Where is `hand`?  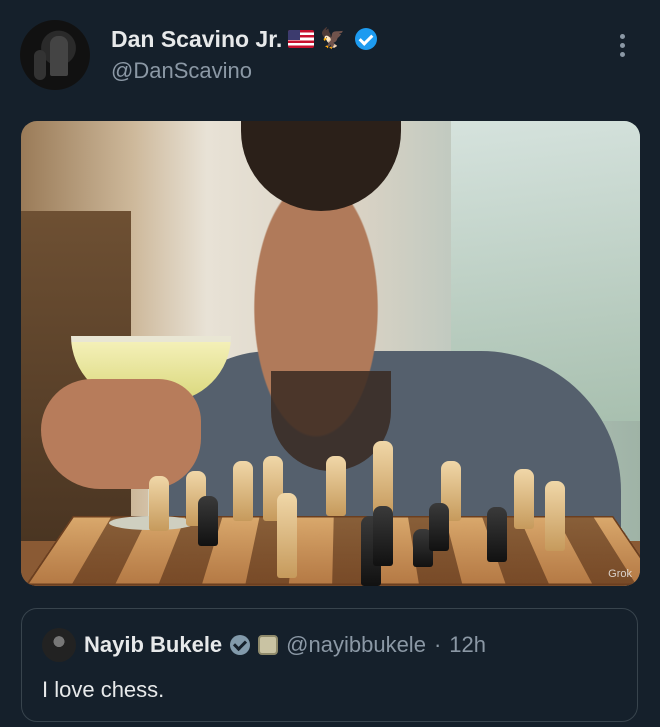 hand is located at coordinates (121, 434).